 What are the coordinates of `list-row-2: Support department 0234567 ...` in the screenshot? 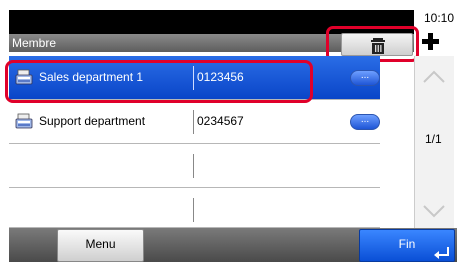 It's located at (194, 122).